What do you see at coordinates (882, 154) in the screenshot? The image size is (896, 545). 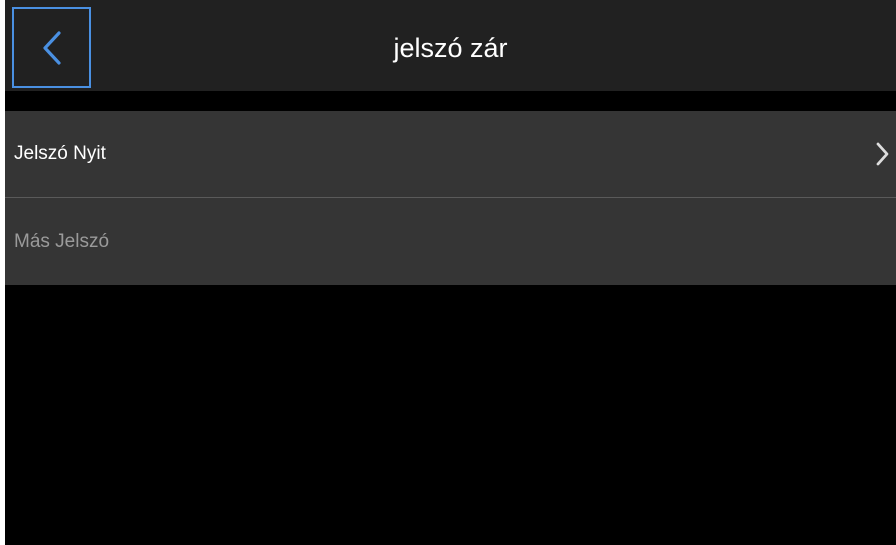 I see `chevron-right-icon` at bounding box center [882, 154].